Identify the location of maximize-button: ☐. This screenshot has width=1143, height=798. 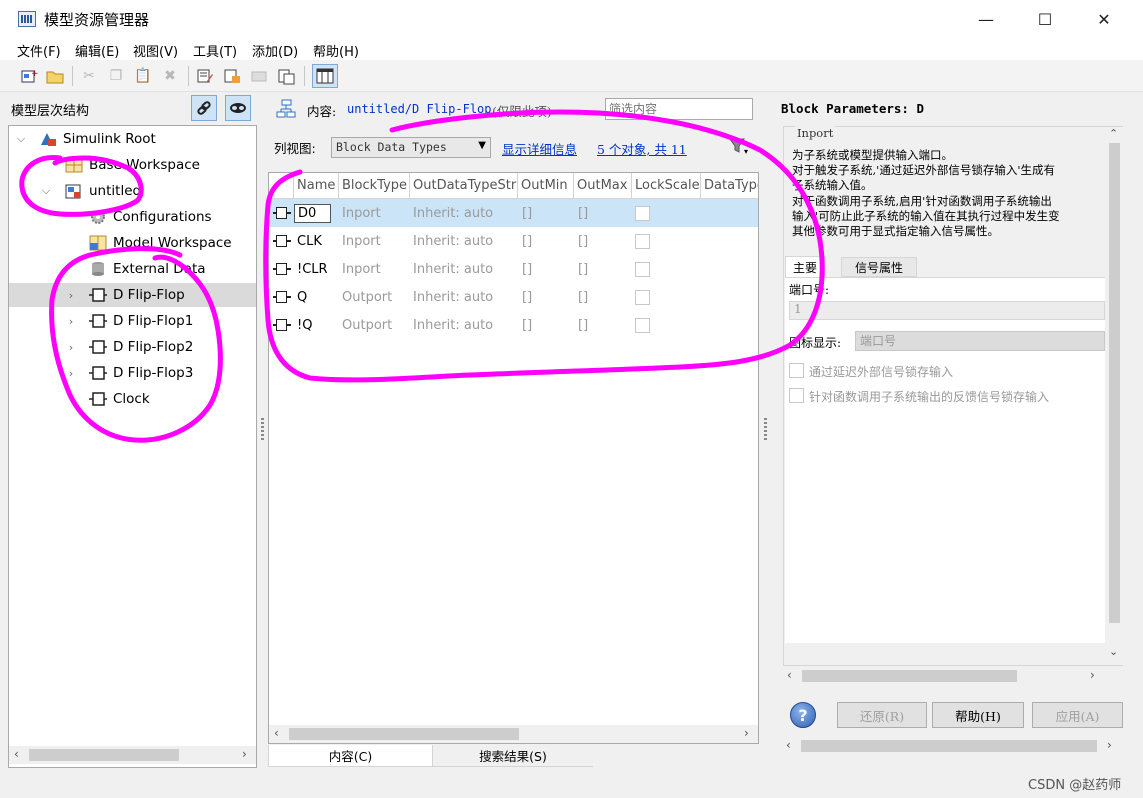
(1045, 19).